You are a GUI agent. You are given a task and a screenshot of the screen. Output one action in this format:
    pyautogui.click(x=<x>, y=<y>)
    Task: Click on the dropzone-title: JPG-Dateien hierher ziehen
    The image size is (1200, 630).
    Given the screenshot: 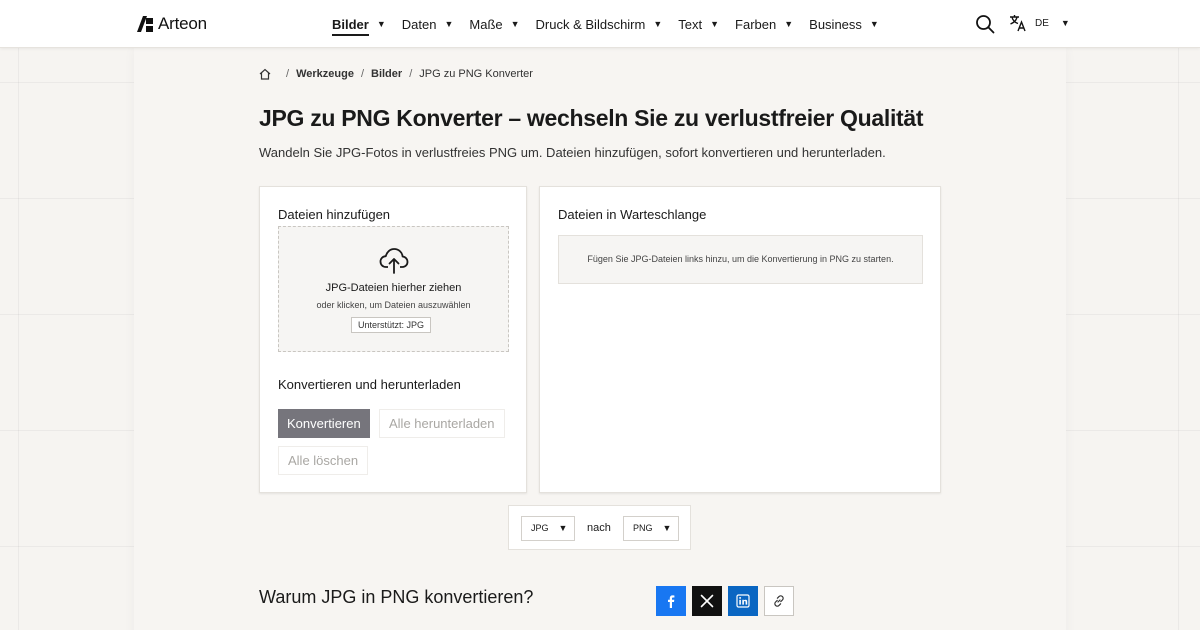 What is the action you would take?
    pyautogui.click(x=393, y=288)
    